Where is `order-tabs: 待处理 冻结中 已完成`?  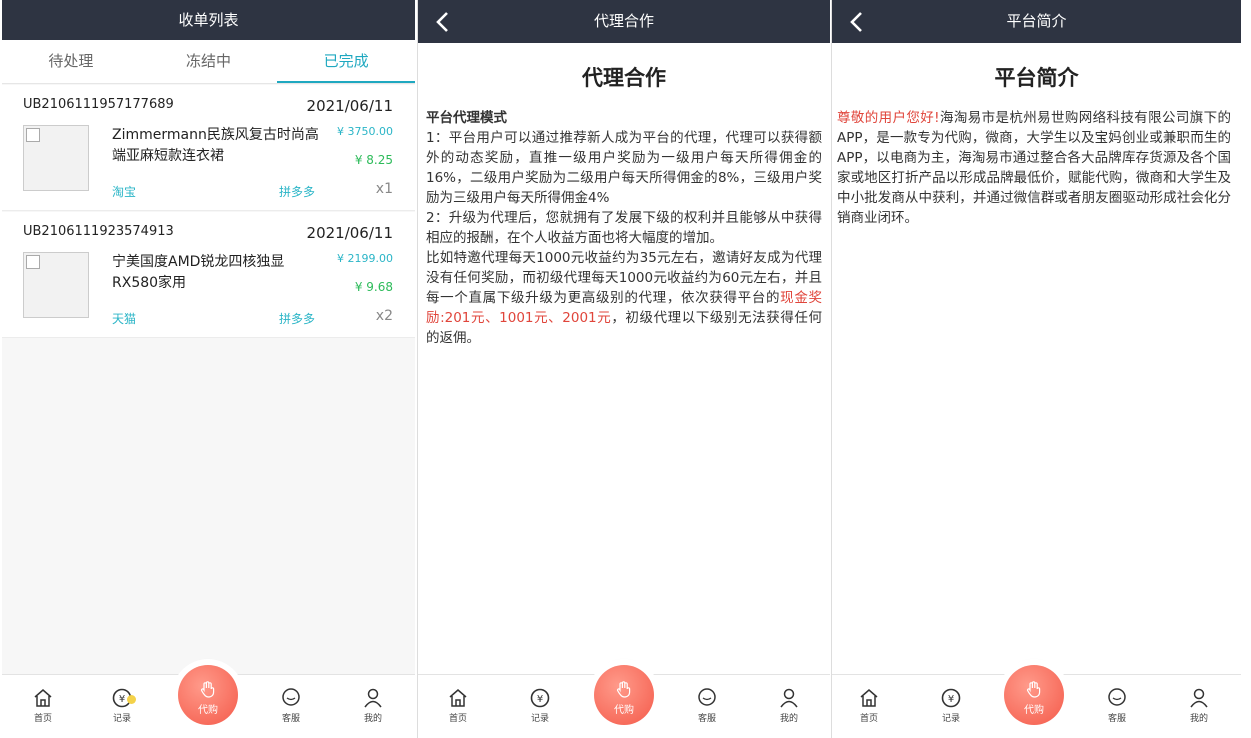 order-tabs: 待处理 冻结中 已完成 is located at coordinates (208, 62).